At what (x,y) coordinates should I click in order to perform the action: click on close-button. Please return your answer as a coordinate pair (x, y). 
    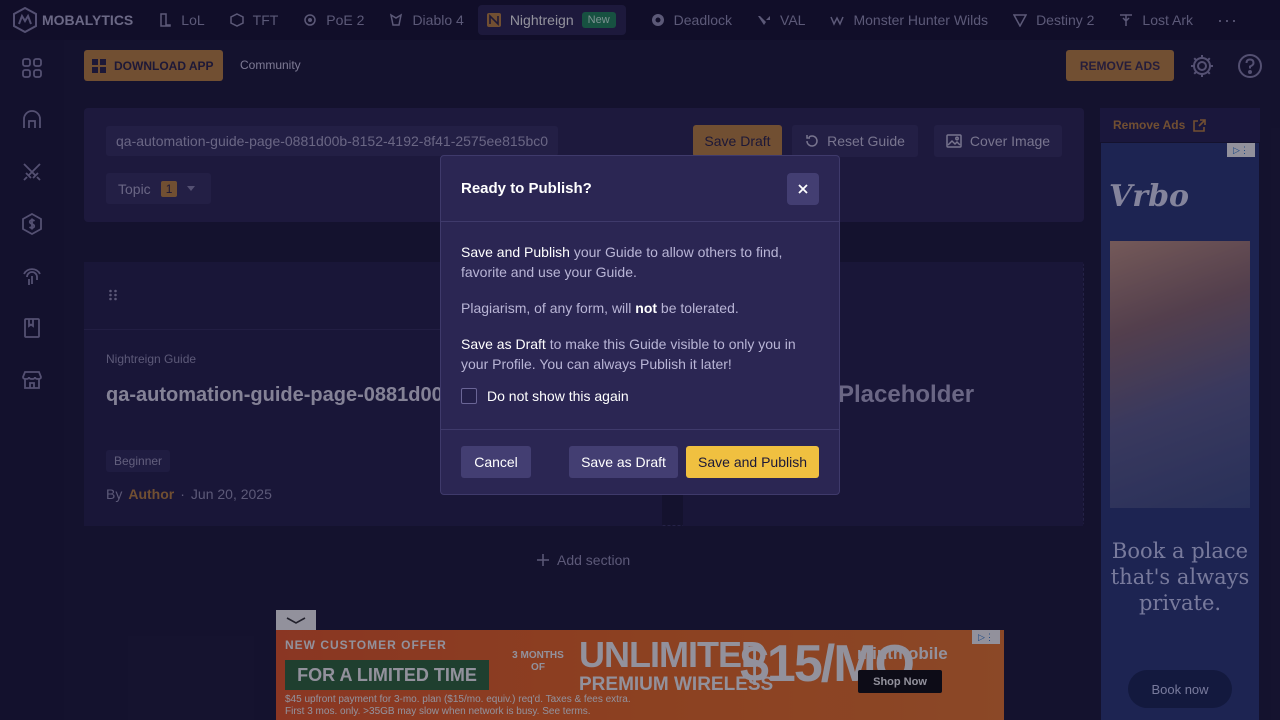
    Looking at the image, I should click on (803, 189).